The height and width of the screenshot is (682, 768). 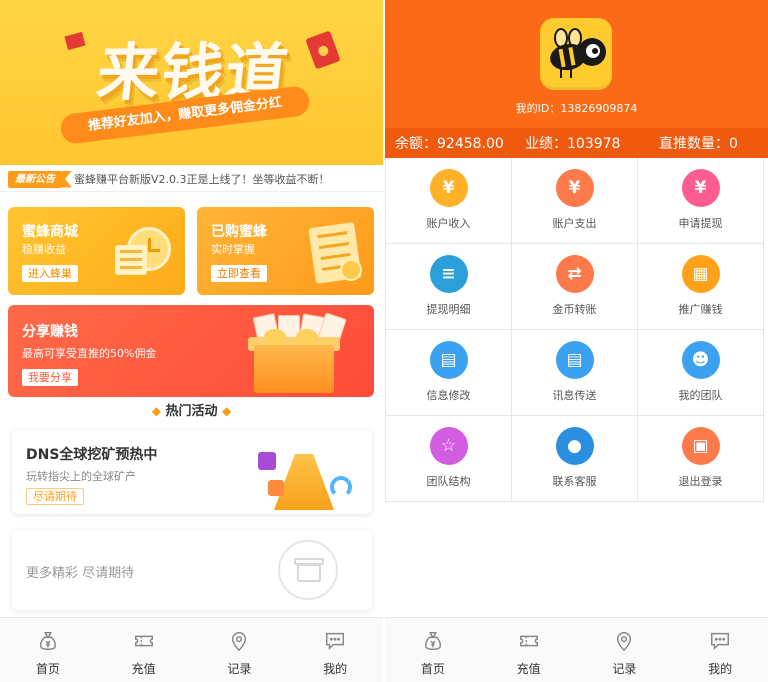 I want to click on menu-item-expense: ¥ 账户支出, so click(x=575, y=201).